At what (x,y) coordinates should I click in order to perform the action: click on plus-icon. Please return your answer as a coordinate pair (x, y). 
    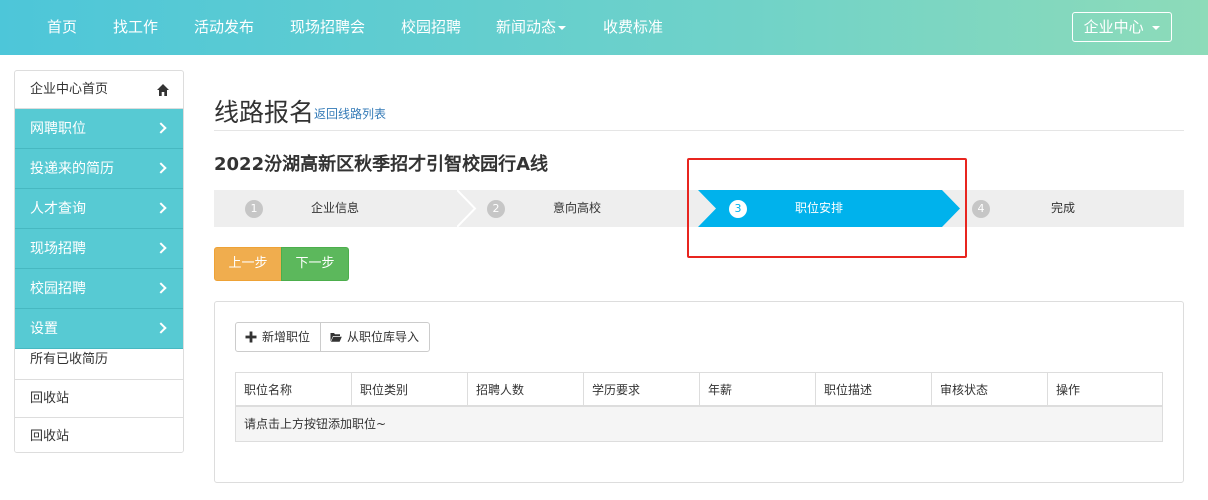
    Looking at the image, I should click on (251, 337).